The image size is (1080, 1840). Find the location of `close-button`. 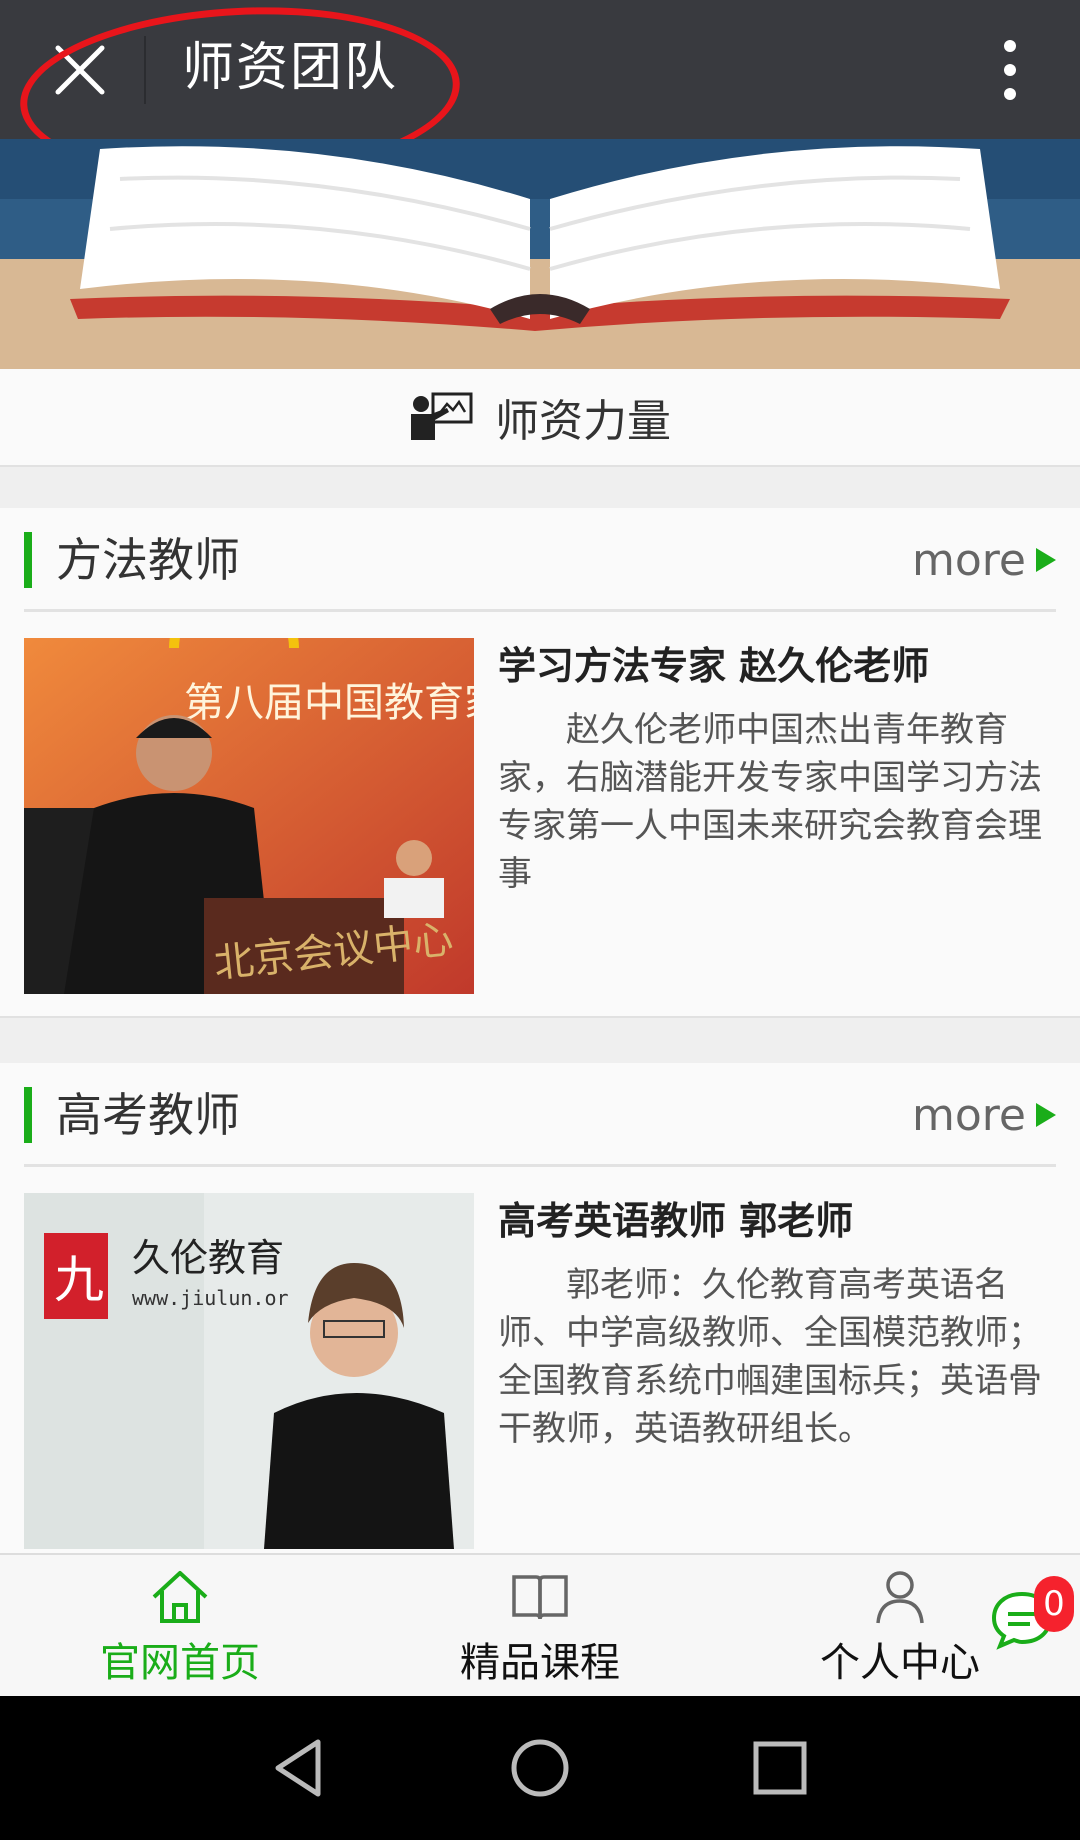

close-button is located at coordinates (80, 70).